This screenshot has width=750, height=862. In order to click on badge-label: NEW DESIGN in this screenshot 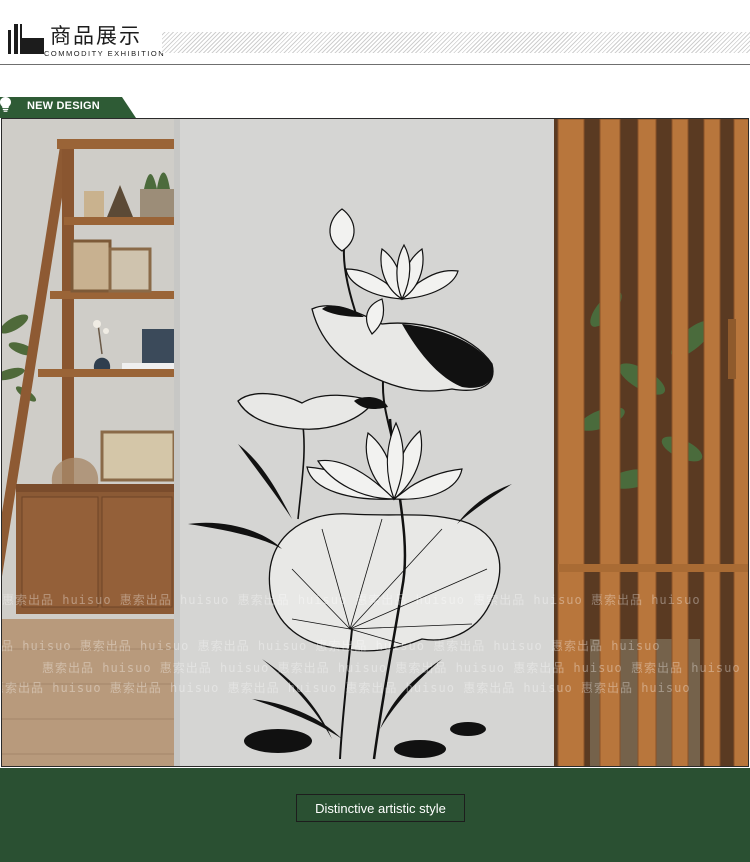, I will do `click(63, 106)`.